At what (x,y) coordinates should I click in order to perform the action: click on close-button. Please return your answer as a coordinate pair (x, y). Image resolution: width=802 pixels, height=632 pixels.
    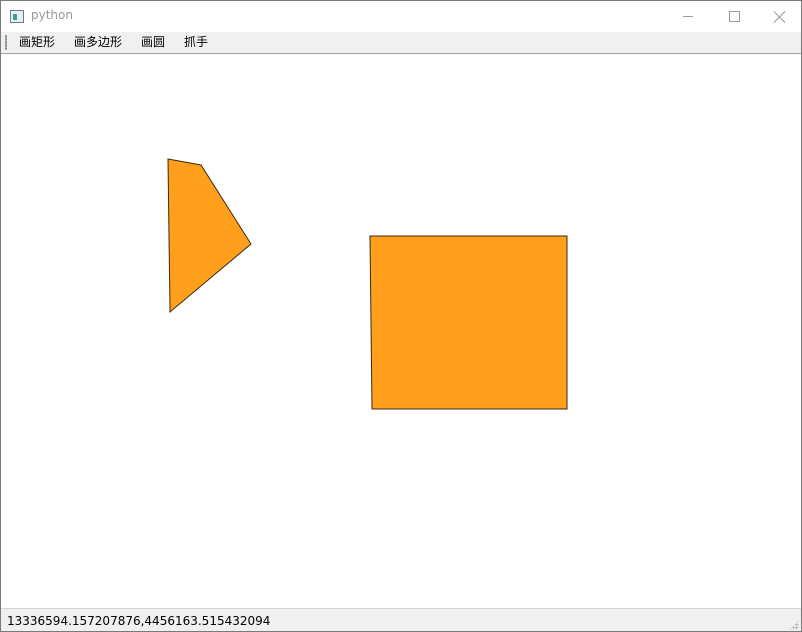
    Looking at the image, I should click on (779, 16).